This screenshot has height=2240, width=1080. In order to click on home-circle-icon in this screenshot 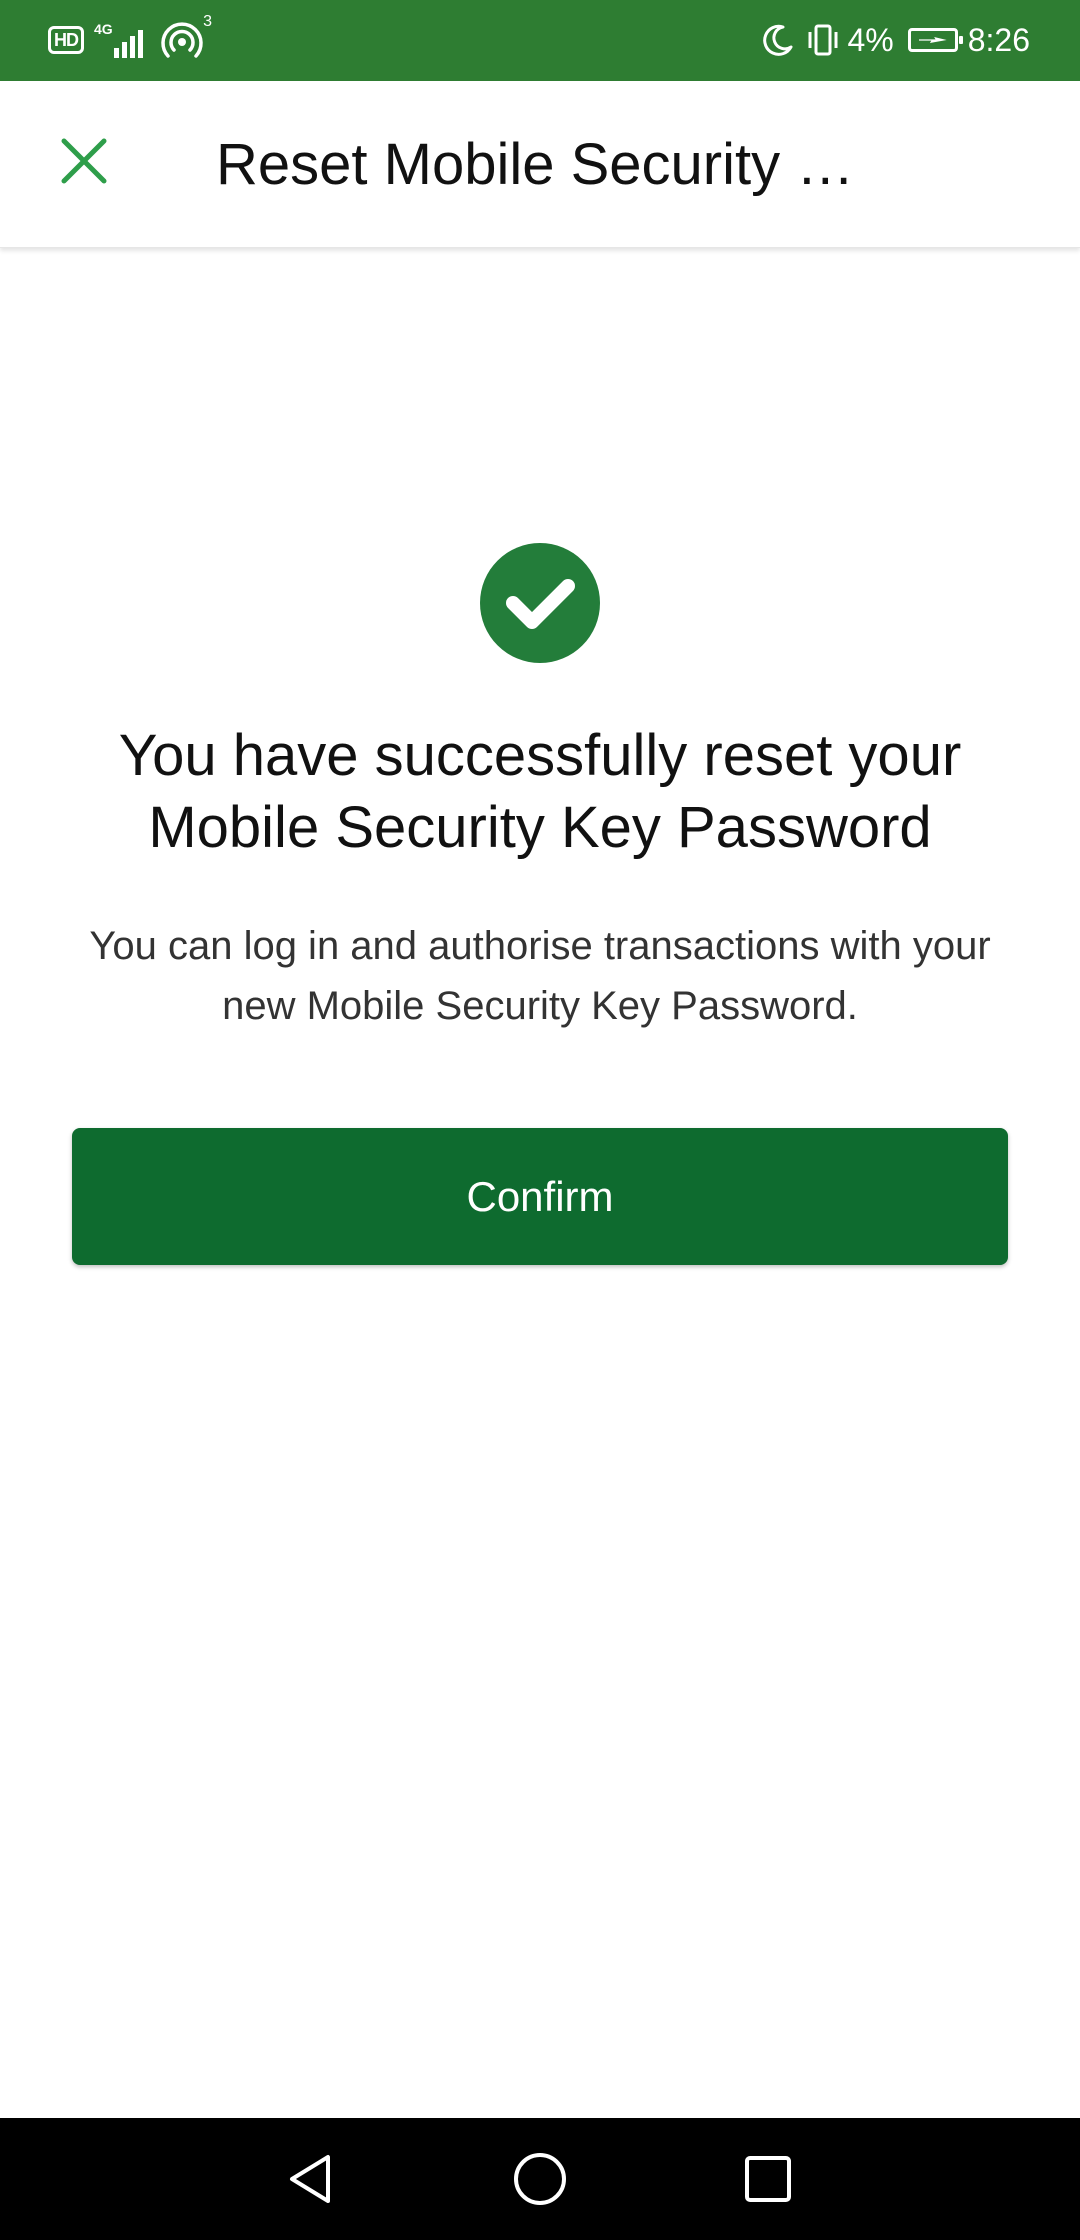, I will do `click(540, 2179)`.